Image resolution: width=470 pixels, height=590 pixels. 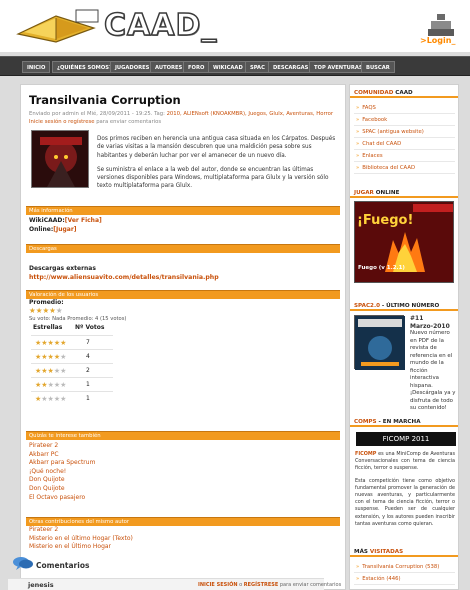 I want to click on rating-row: ★★★★★ 2, so click(x=72, y=370).